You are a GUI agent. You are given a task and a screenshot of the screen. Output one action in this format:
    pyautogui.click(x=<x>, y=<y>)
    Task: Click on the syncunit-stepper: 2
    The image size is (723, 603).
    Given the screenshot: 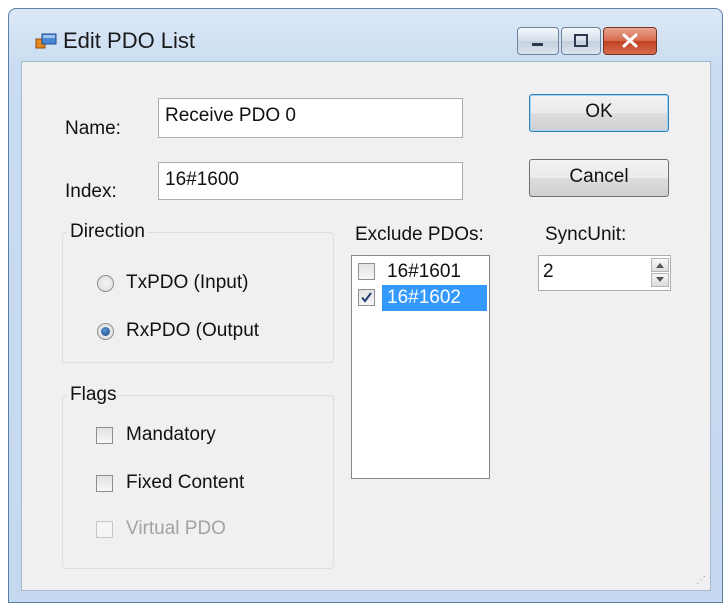 What is the action you would take?
    pyautogui.click(x=604, y=273)
    